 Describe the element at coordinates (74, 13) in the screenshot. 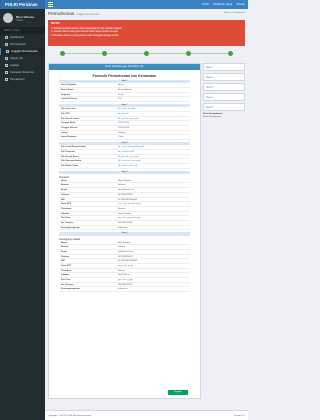

I see `page-title: Permohonan Unggah Permohonan` at that location.